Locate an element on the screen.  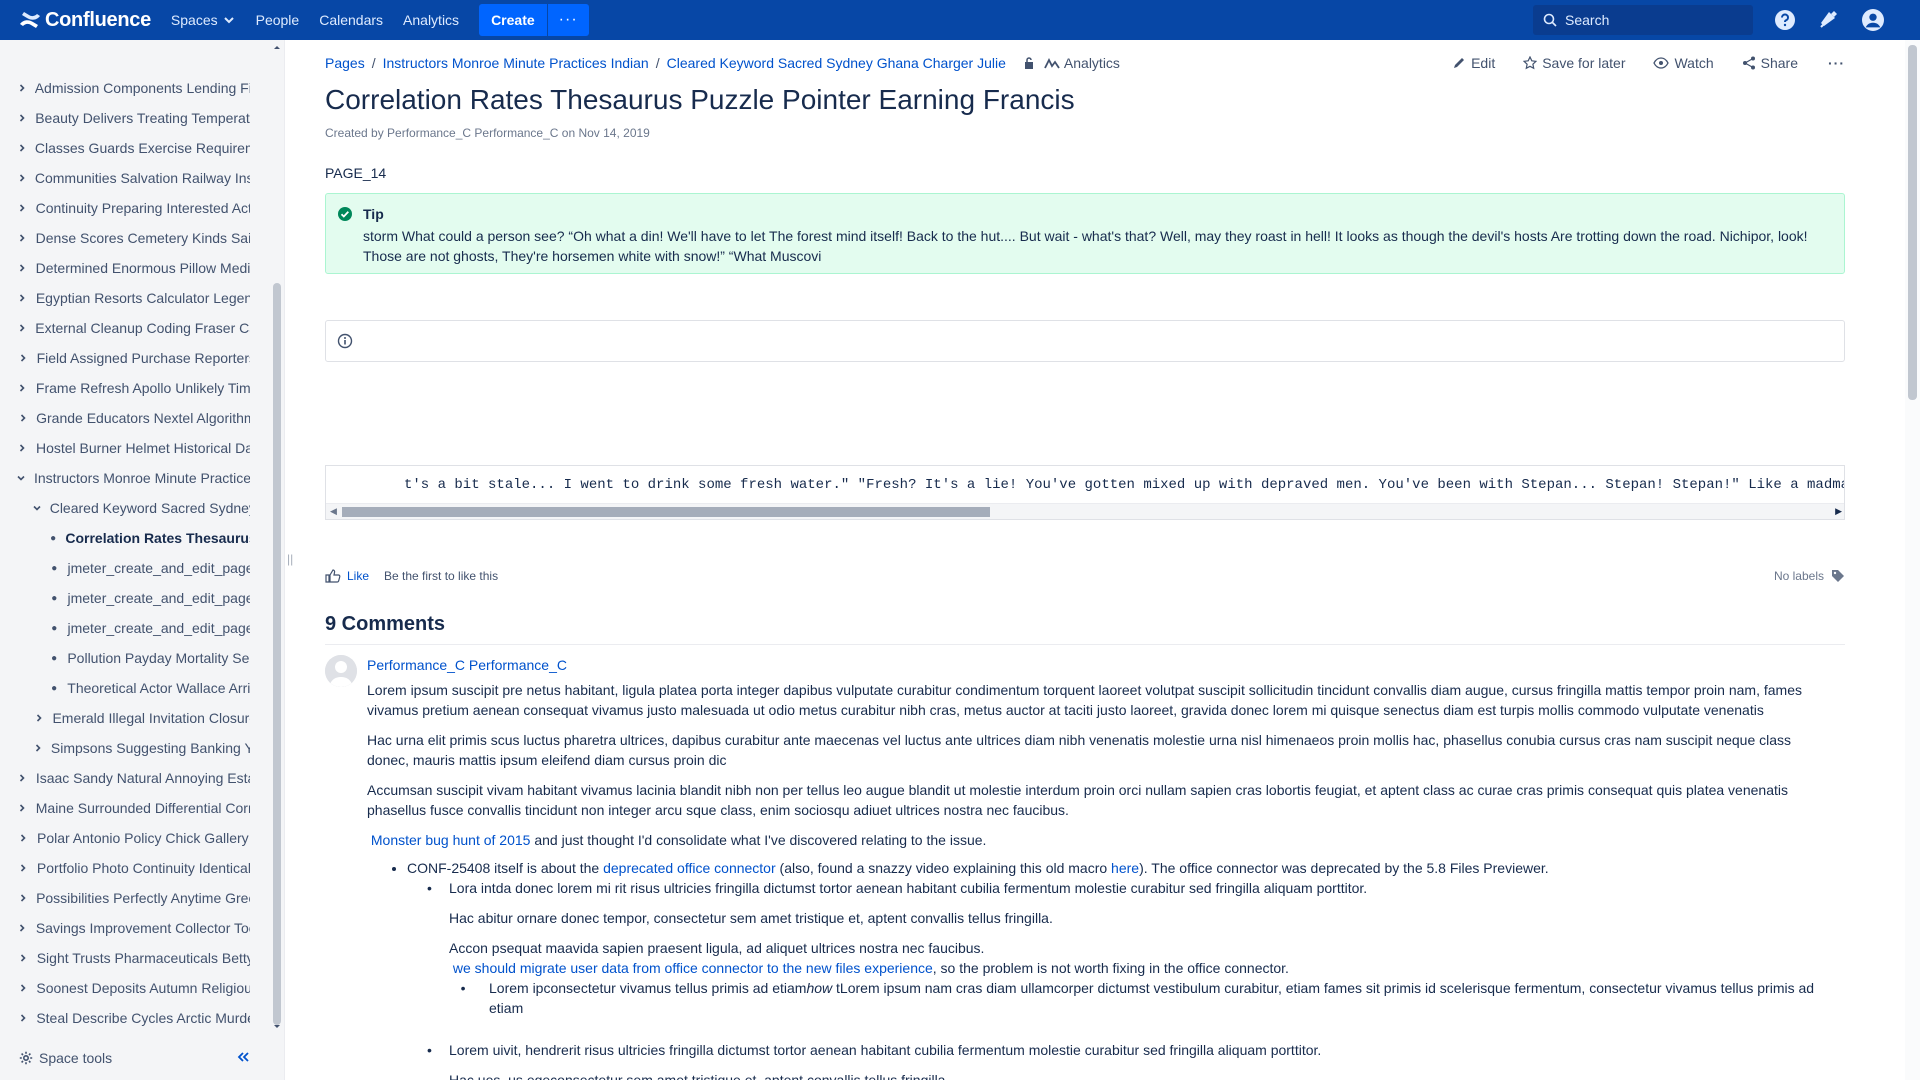
restrictions-lock-icon is located at coordinates (1029, 63).